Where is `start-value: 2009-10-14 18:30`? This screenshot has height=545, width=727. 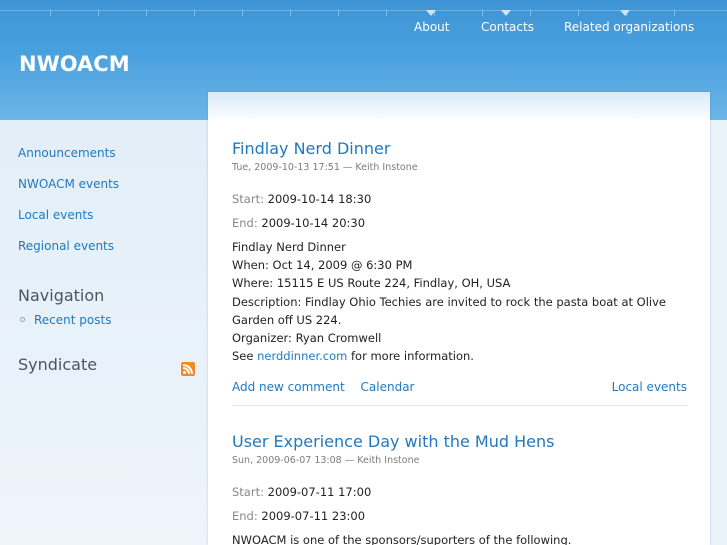 start-value: 2009-10-14 18:30 is located at coordinates (319, 199).